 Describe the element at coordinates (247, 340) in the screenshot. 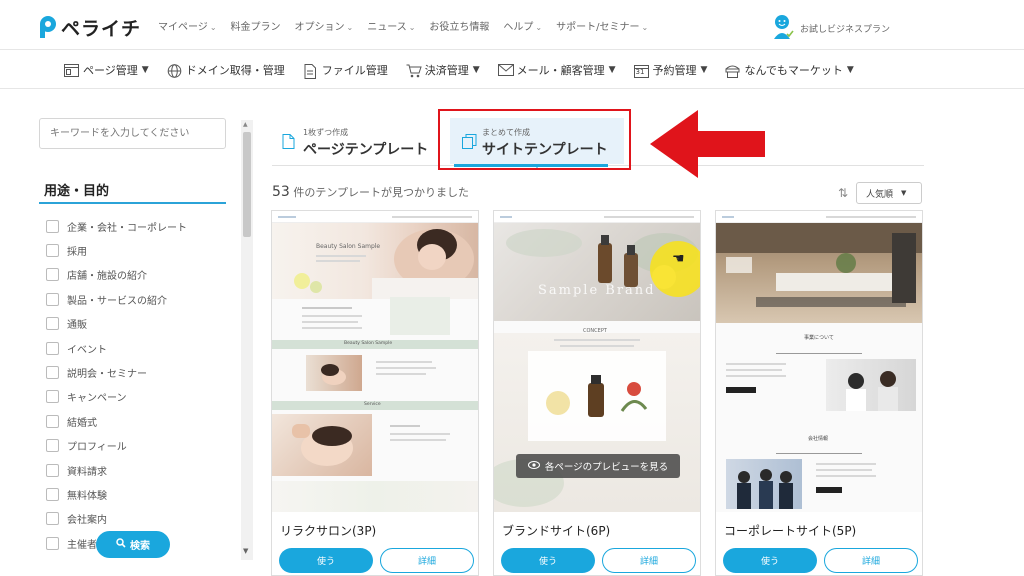

I see `sidebar-scrollbar: ▲ ▼` at that location.